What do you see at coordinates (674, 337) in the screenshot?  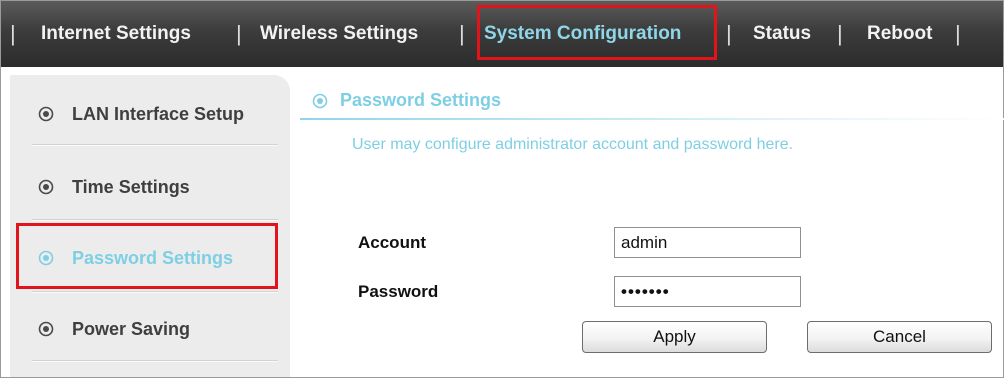 I see `apply-button: Apply` at bounding box center [674, 337].